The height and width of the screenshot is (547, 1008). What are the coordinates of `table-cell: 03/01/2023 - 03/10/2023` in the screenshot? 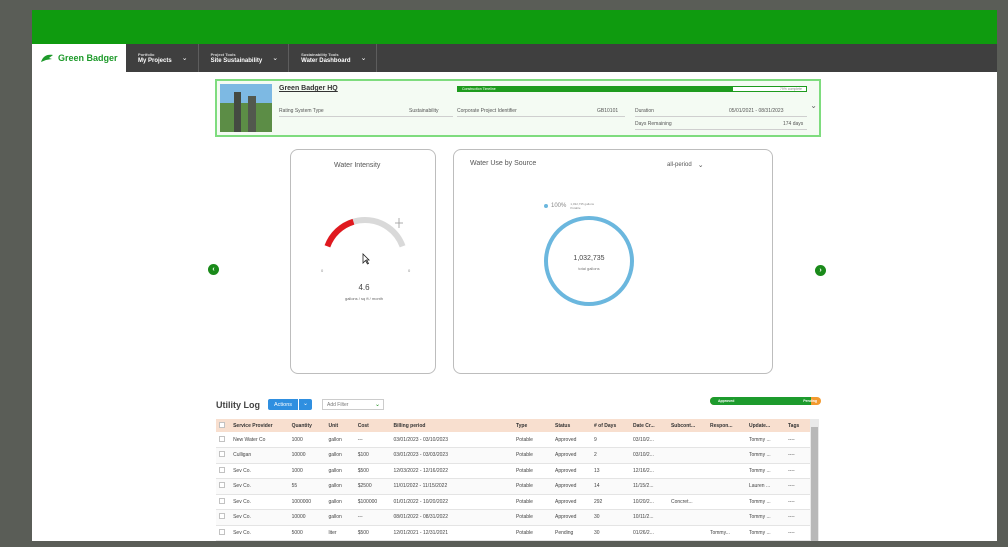 It's located at (451, 440).